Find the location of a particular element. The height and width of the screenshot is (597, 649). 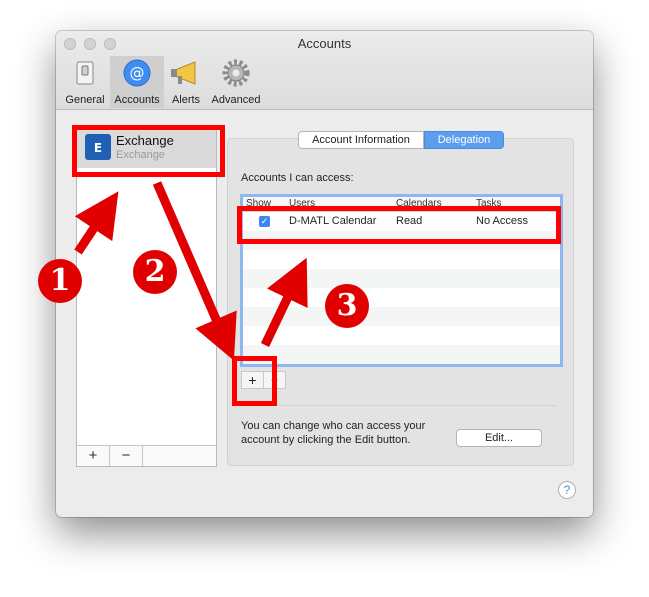

step-2-badge: 2 is located at coordinates (155, 272).